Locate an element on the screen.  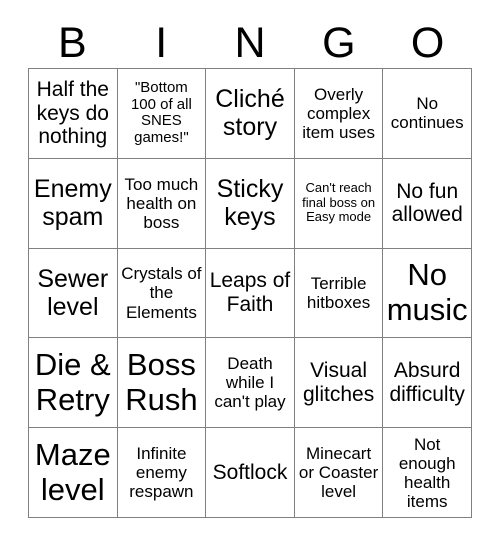
bingo-cell-label: Visual glitches is located at coordinates (338, 382).